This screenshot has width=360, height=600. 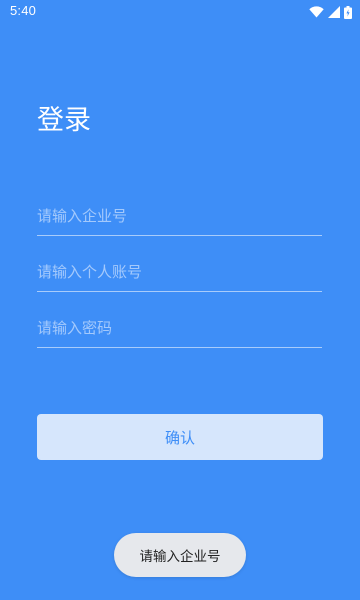 I want to click on account-field, so click(x=179, y=272).